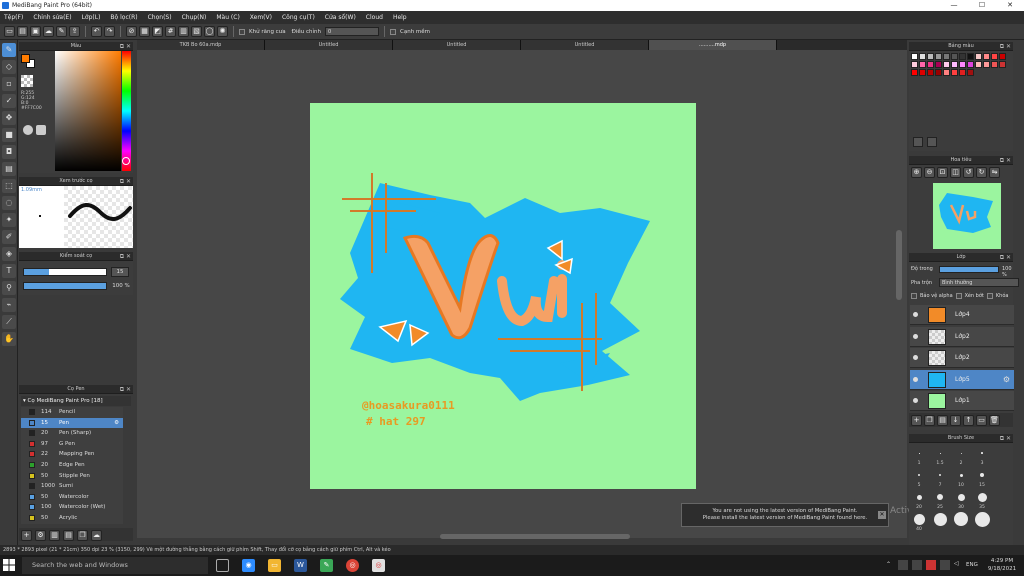 The width and height of the screenshot is (1024, 576). Describe the element at coordinates (9, 152) in the screenshot. I see `bucket-tool-icon: ◘` at that location.